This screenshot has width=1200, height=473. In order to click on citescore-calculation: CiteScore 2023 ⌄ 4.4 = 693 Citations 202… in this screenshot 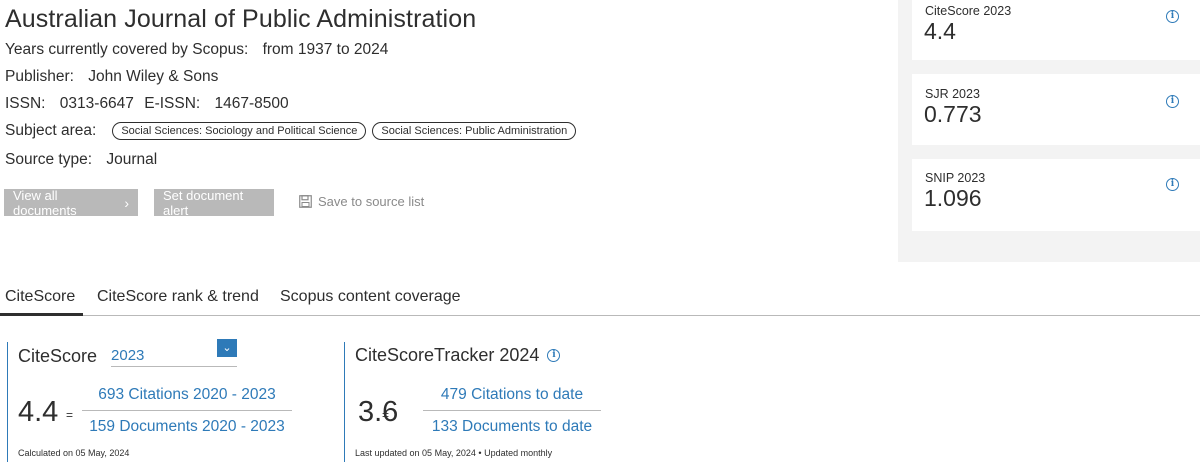, I will do `click(167, 400)`.